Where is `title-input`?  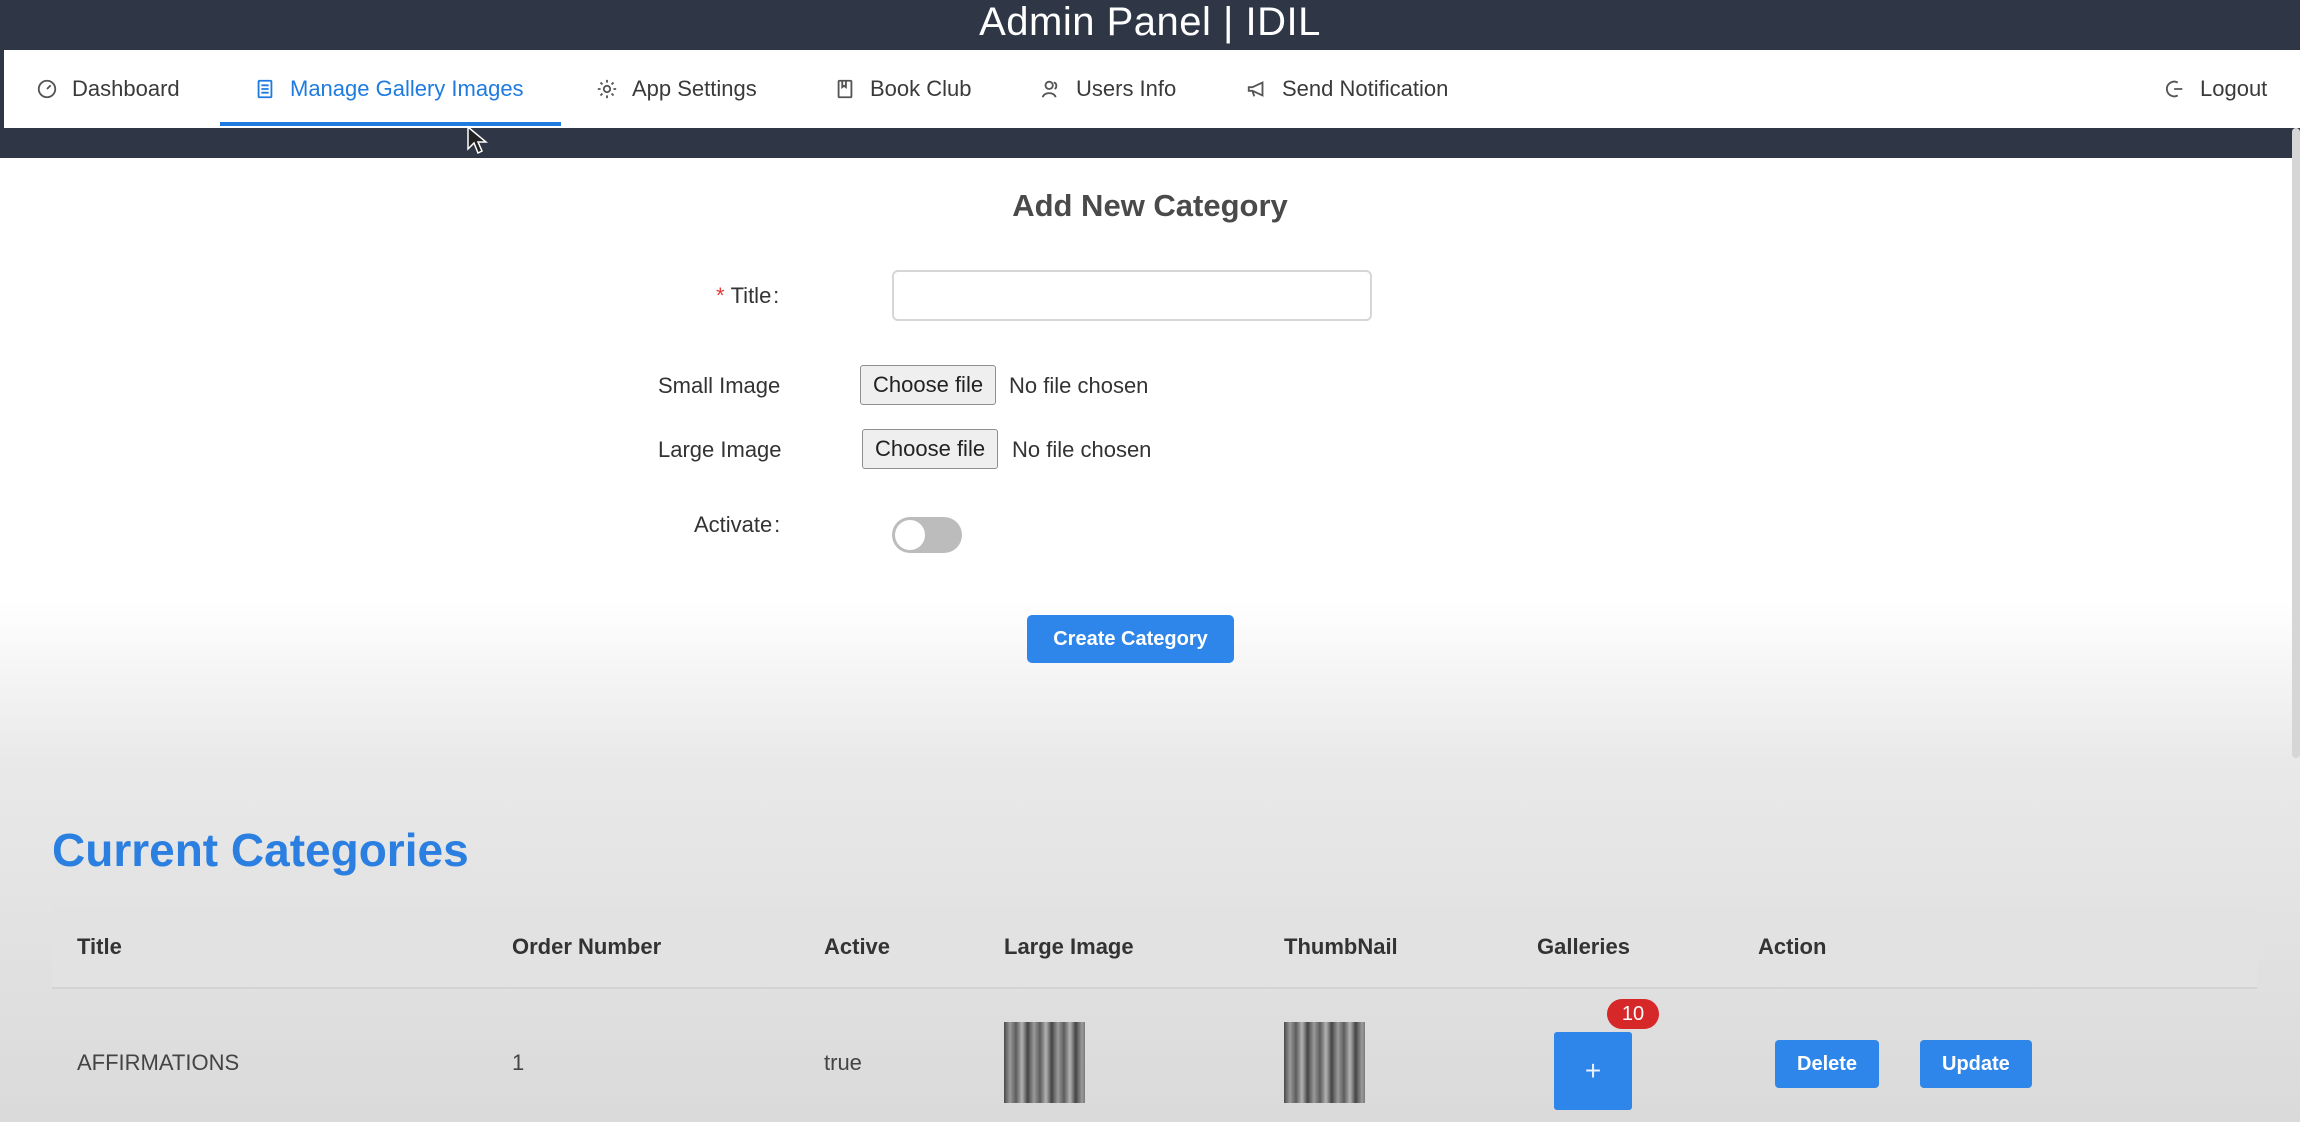 title-input is located at coordinates (1132, 295).